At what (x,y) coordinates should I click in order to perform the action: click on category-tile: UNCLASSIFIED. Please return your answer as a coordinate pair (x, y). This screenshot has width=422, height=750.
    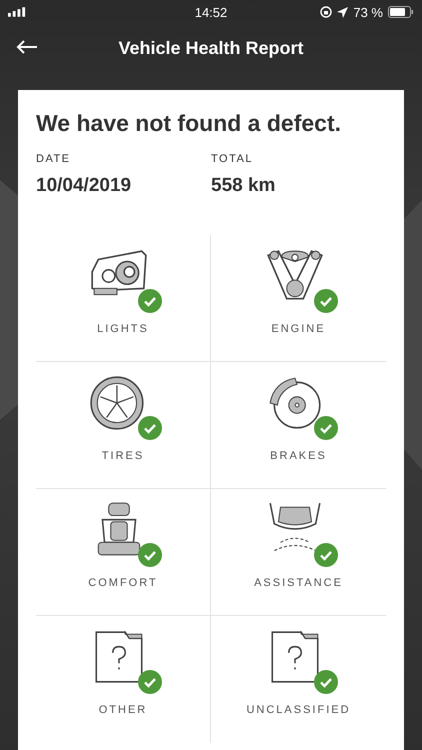
    Looking at the image, I should click on (298, 679).